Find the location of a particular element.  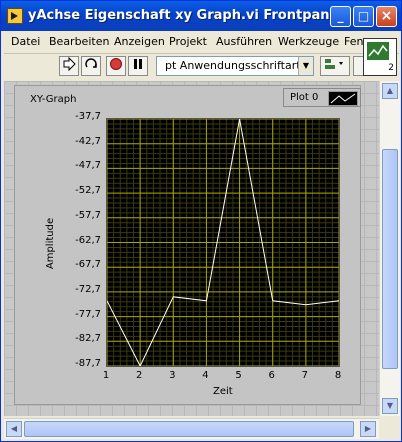

chevron-down-icon: ▼ is located at coordinates (305, 66).